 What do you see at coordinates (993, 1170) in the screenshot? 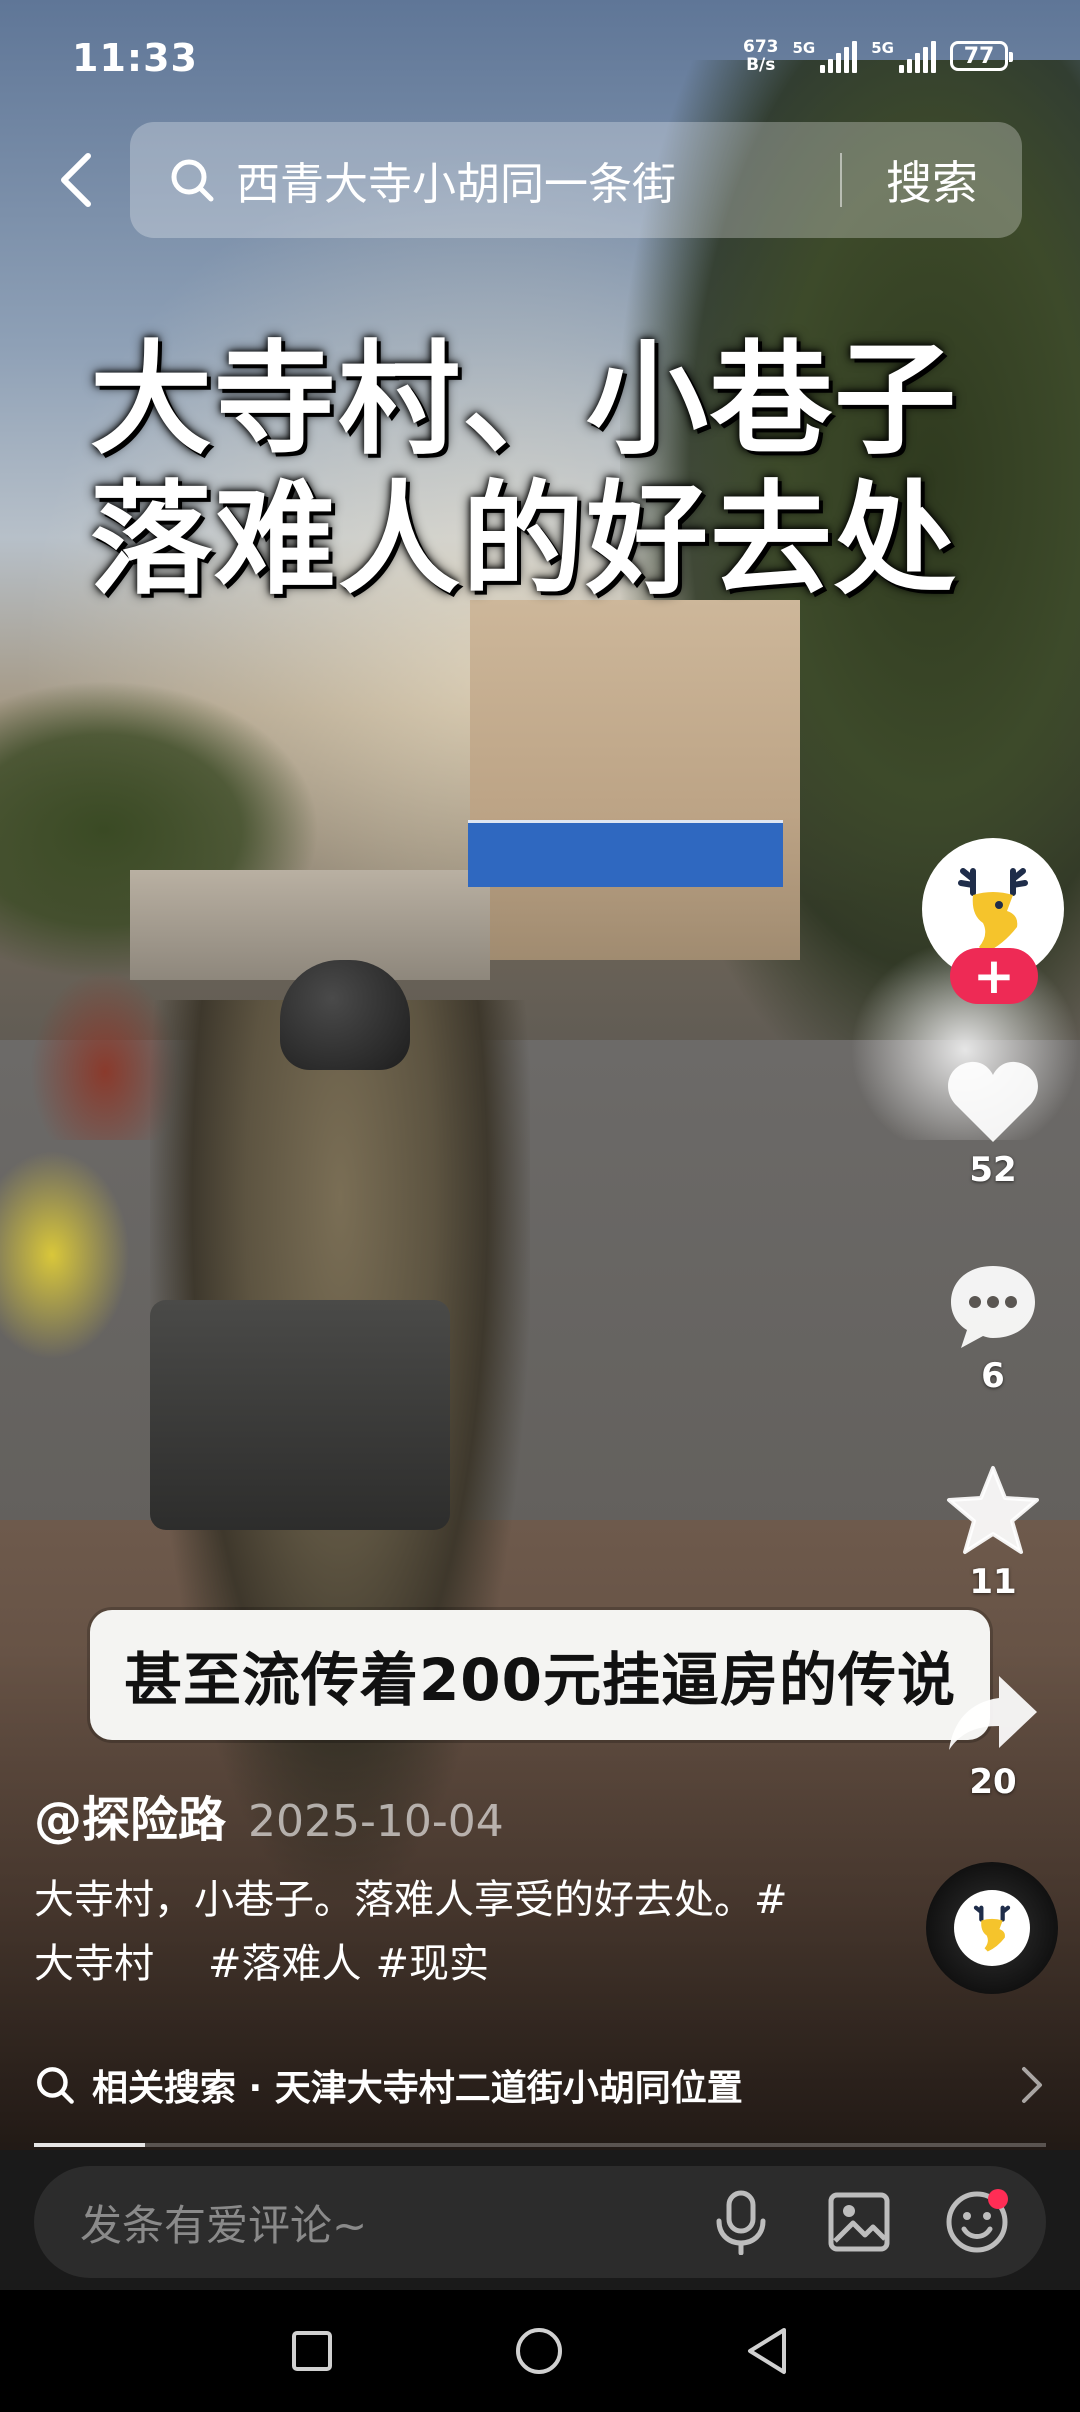
I see `like-count: 52` at bounding box center [993, 1170].